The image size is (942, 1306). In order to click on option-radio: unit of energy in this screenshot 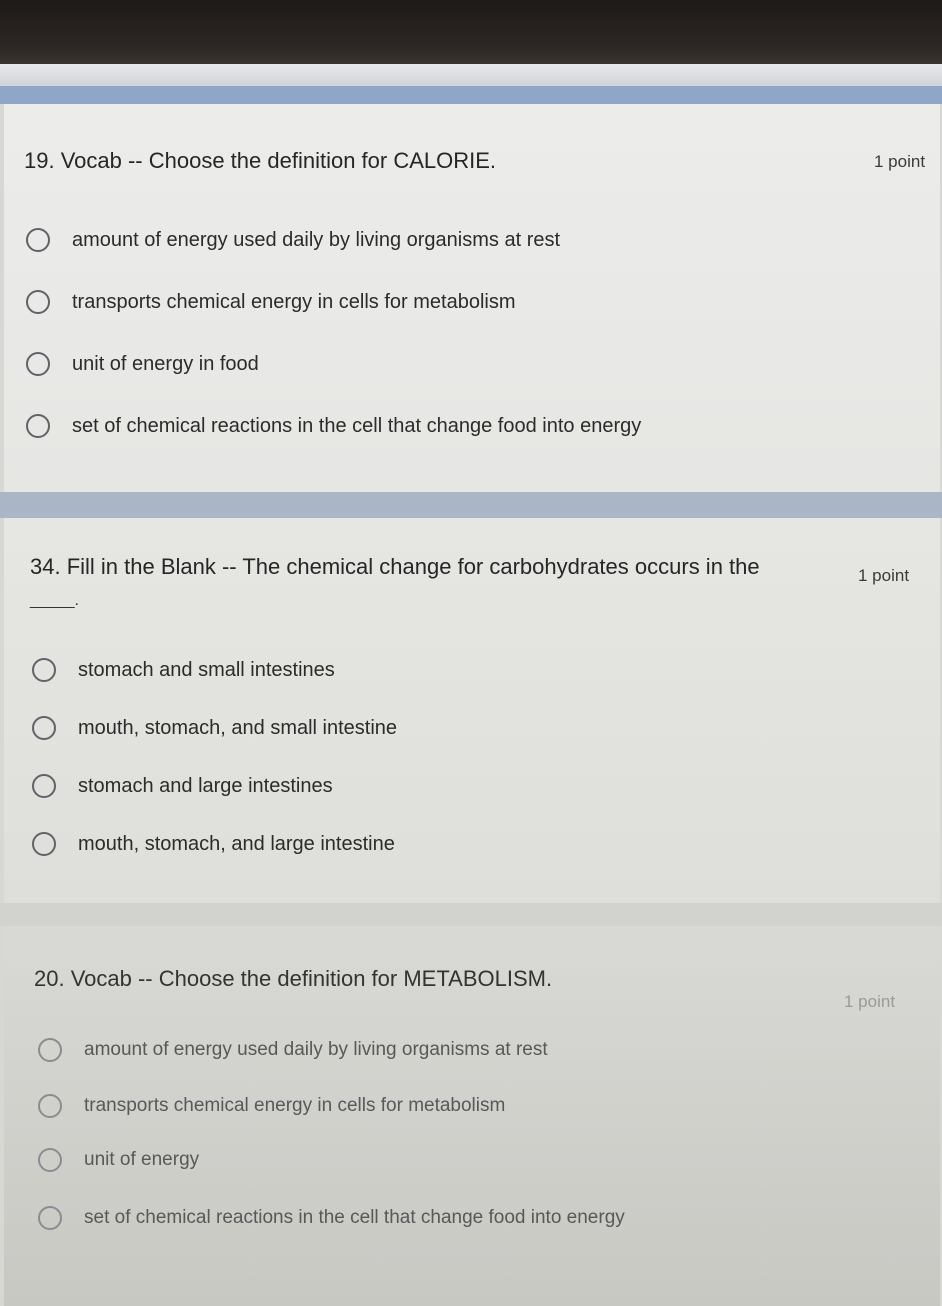, I will do `click(118, 1160)`.